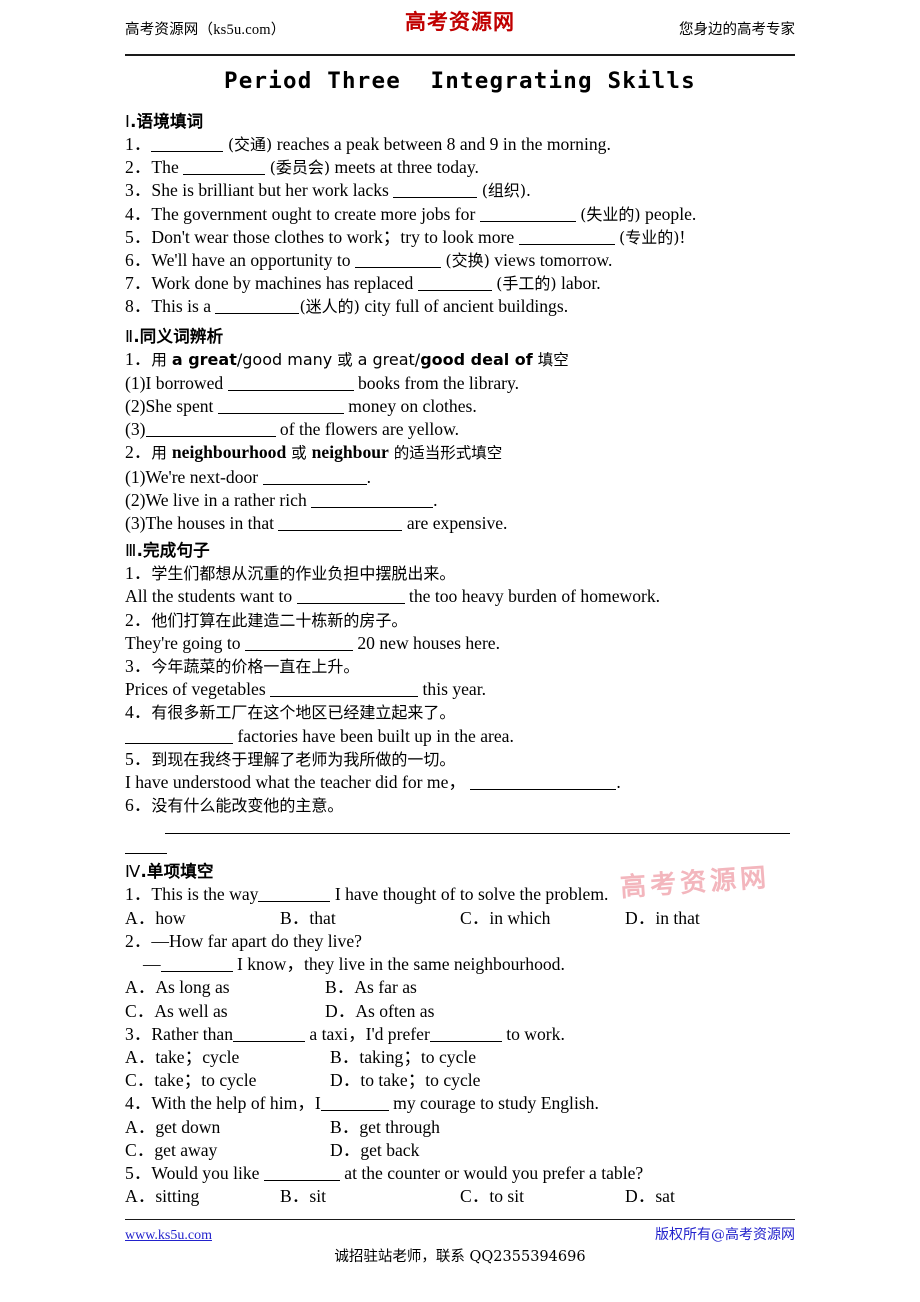 The image size is (920, 1302). Describe the element at coordinates (227, 1127) in the screenshot. I see `option-a: A．get down` at that location.